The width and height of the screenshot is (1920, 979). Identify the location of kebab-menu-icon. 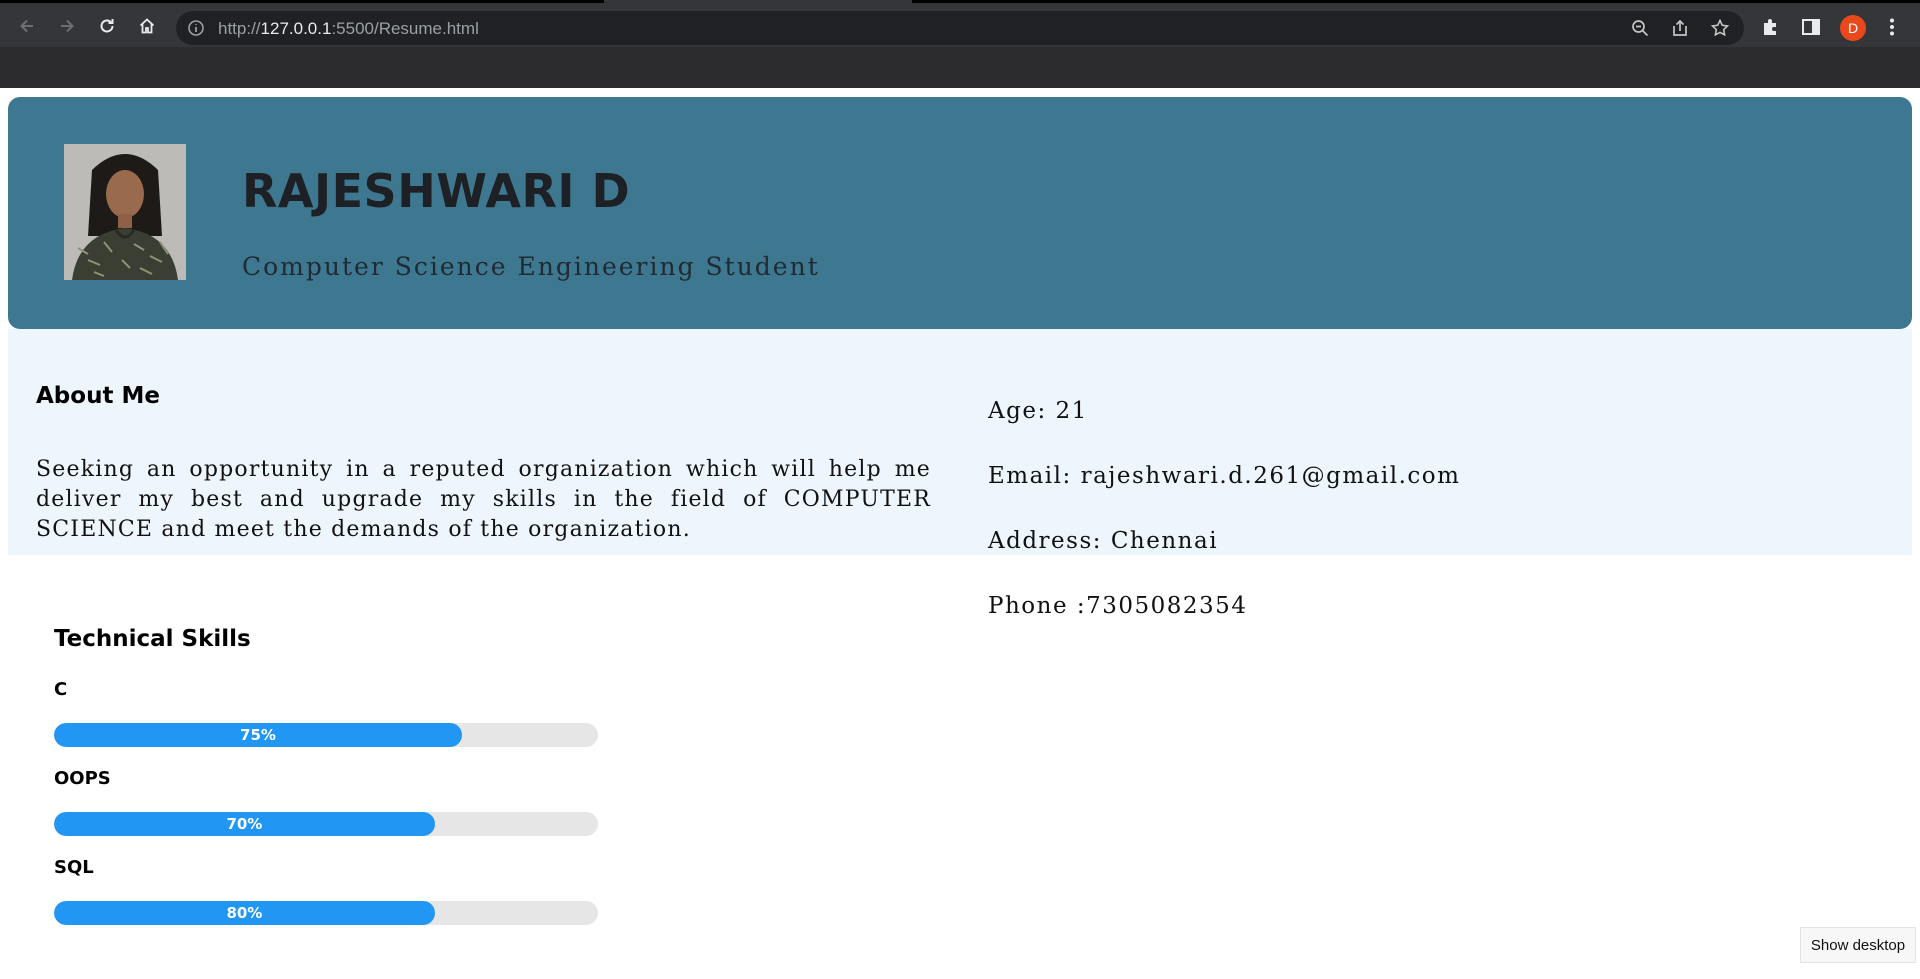
(1892, 27).